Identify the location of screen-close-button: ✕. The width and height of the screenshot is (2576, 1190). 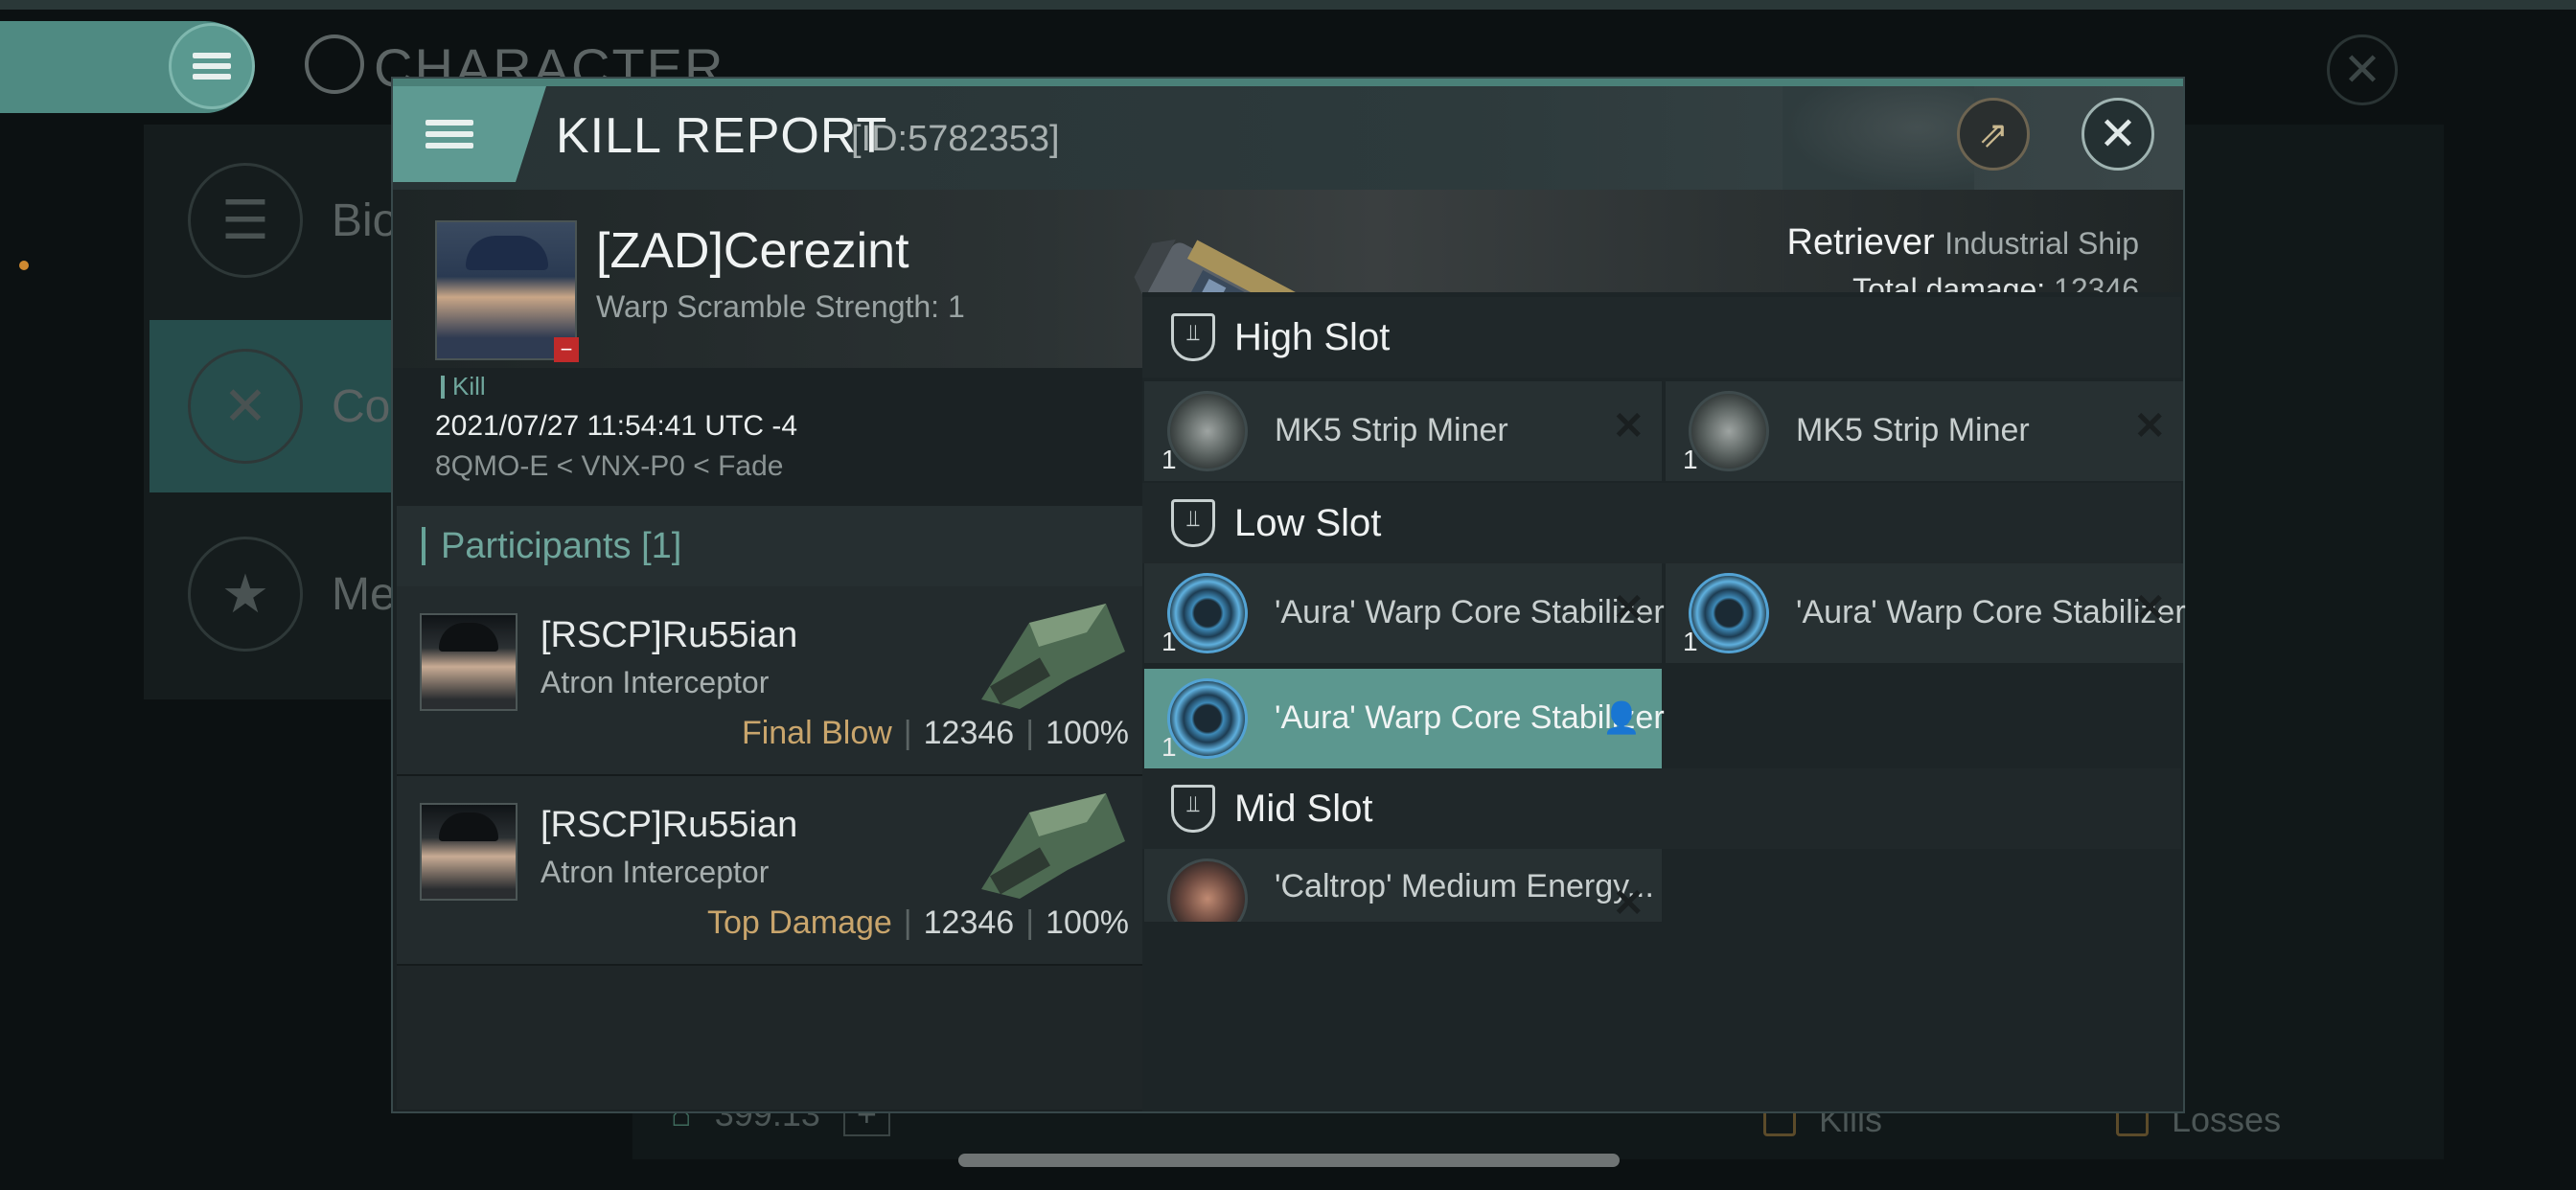
(2363, 70).